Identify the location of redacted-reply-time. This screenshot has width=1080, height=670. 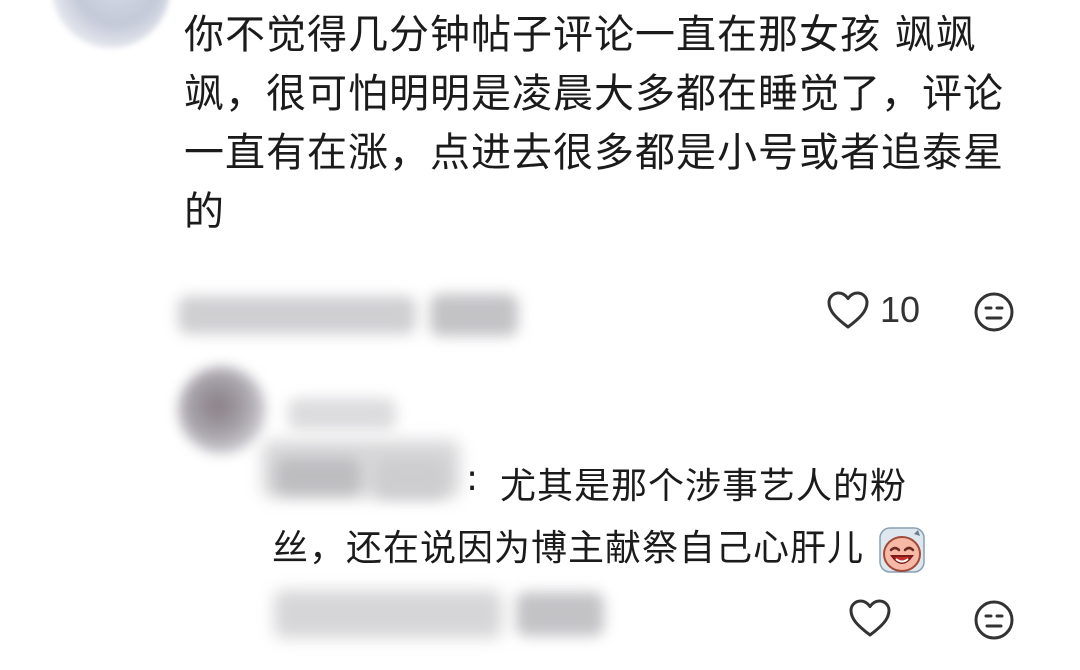
(388, 614).